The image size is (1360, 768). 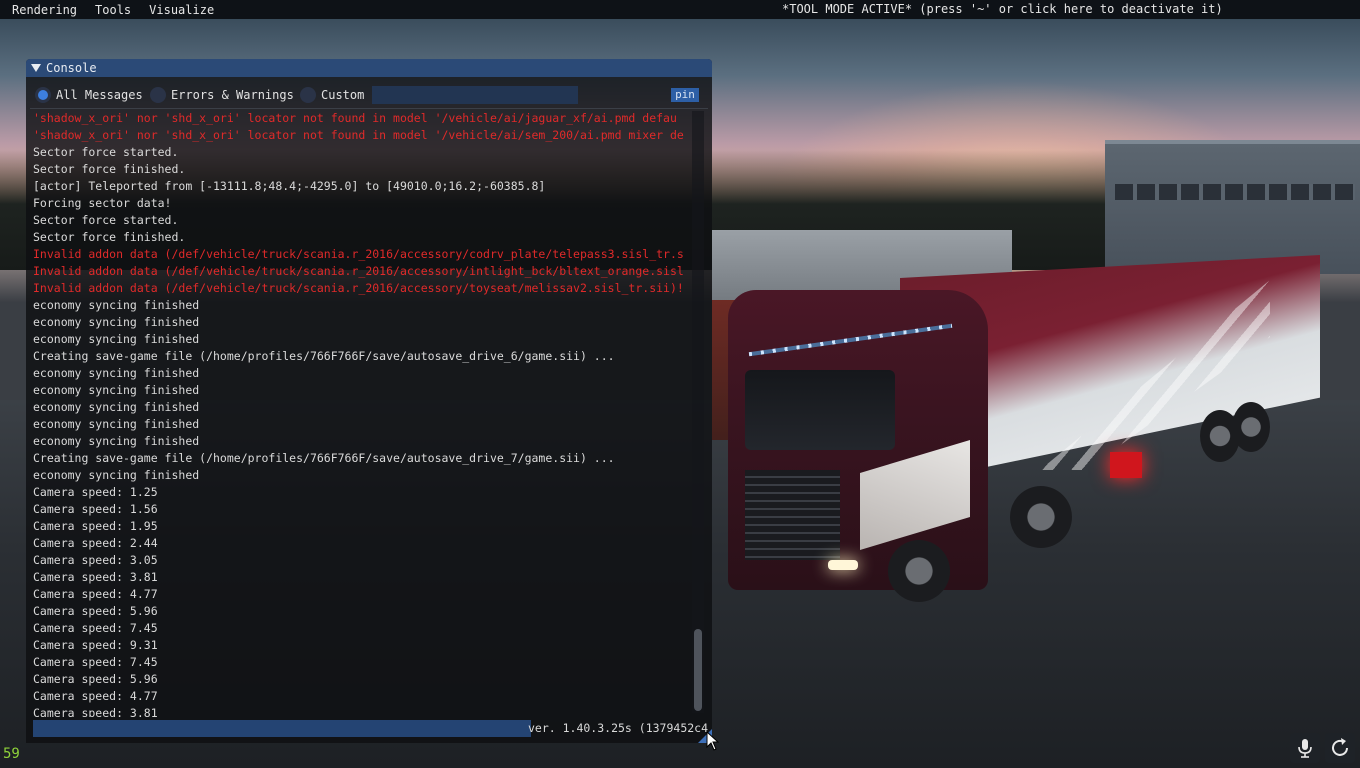 I want to click on truck-headlight, so click(x=843, y=565).